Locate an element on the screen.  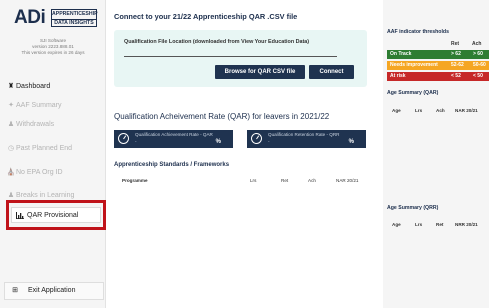
qar-rate-card: Qualification Achievement Rate - QAR - % is located at coordinates (173, 139).